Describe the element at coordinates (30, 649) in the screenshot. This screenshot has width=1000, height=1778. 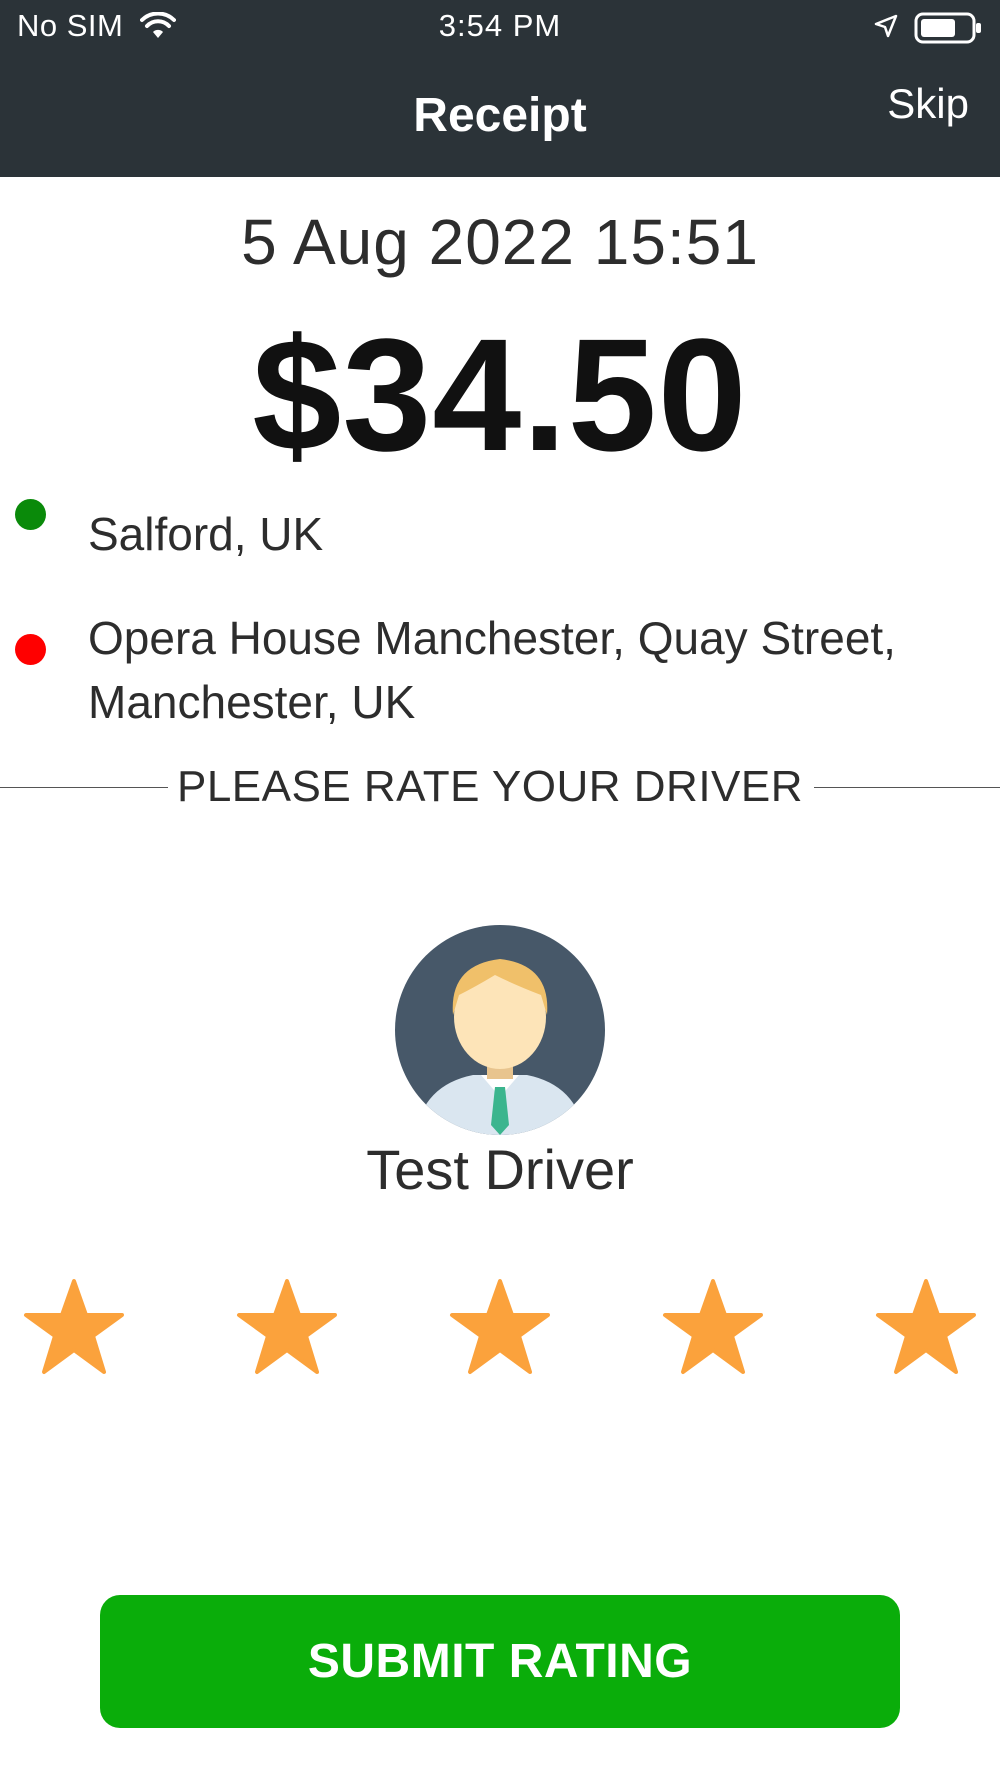
I see `dropoff-dot-icon` at that location.